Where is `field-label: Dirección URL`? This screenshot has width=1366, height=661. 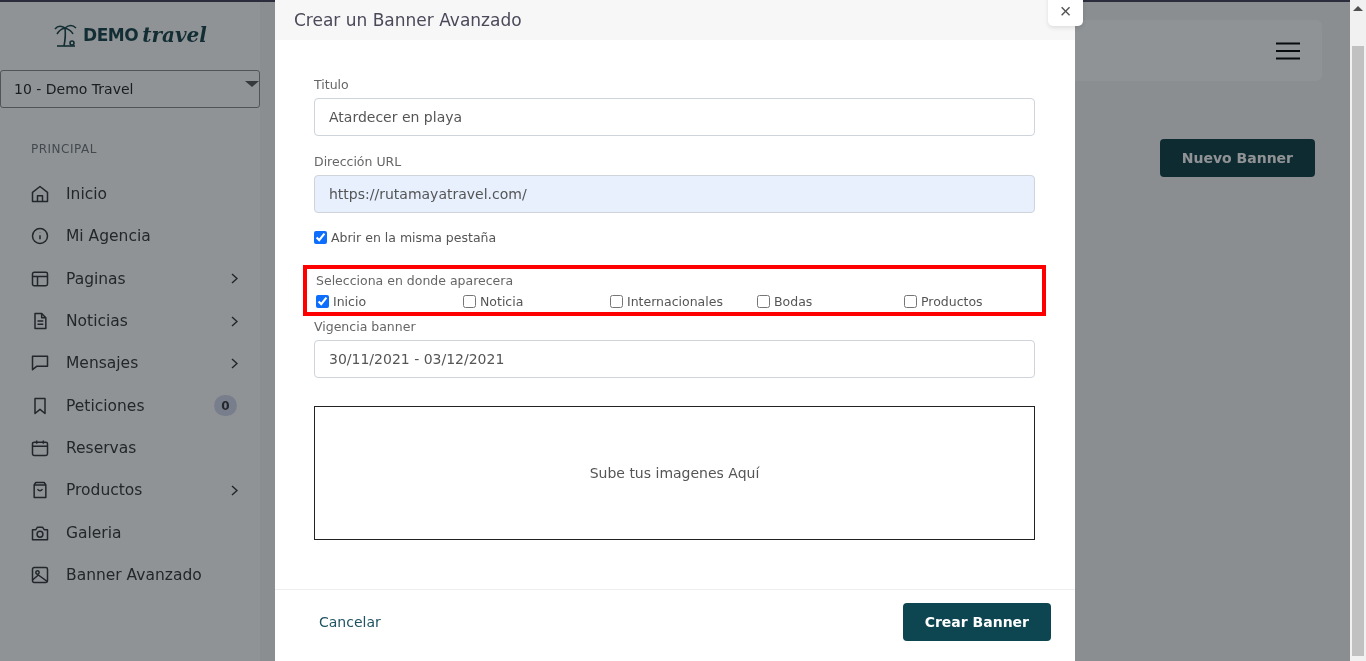 field-label: Dirección URL is located at coordinates (358, 161).